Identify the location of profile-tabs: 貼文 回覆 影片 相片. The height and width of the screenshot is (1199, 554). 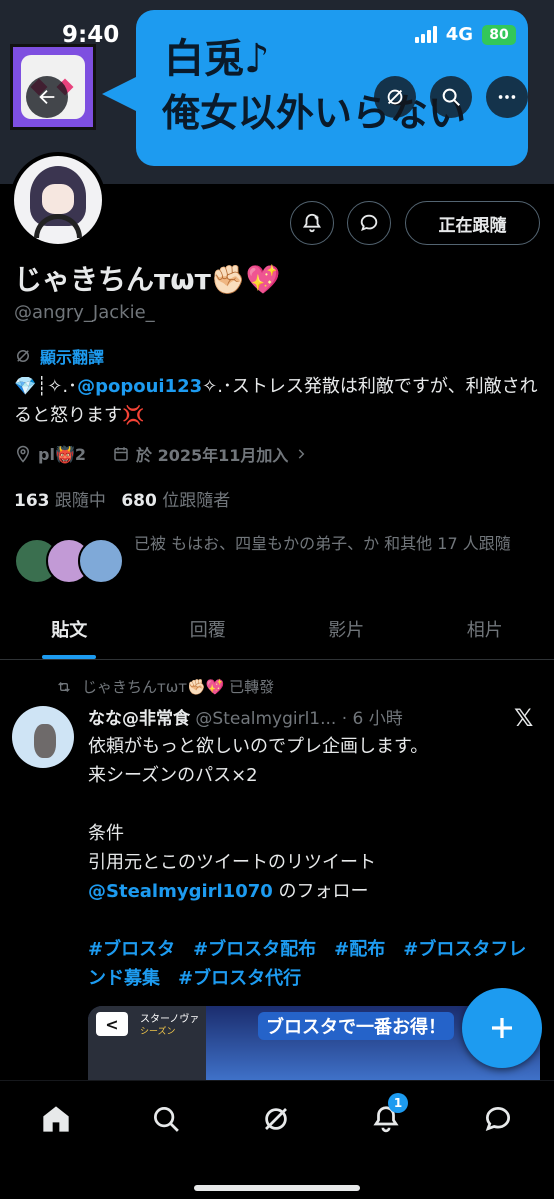
(277, 630).